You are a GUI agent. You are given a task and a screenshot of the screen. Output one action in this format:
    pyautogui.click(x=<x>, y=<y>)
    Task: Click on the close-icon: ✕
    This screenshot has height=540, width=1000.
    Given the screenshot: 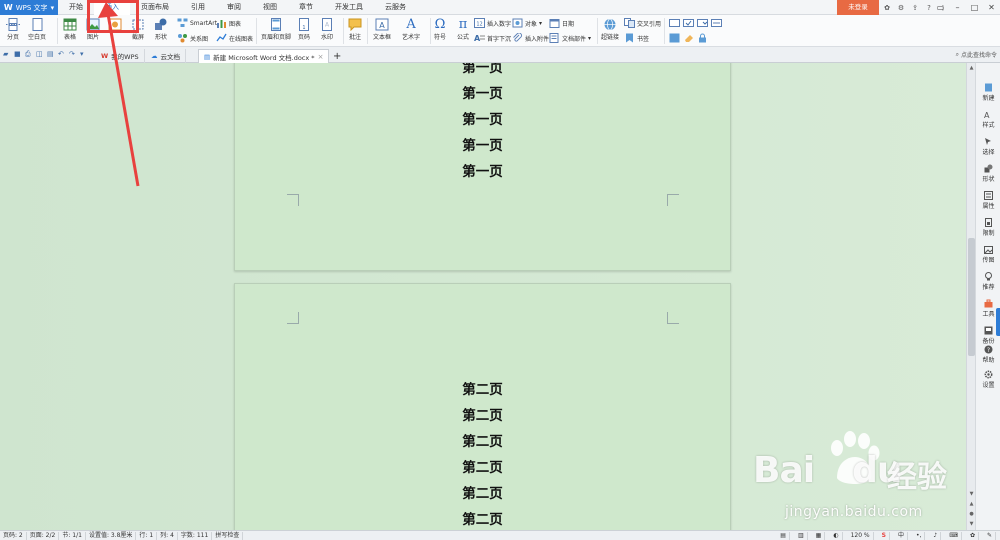 What is the action you would take?
    pyautogui.click(x=991, y=7)
    